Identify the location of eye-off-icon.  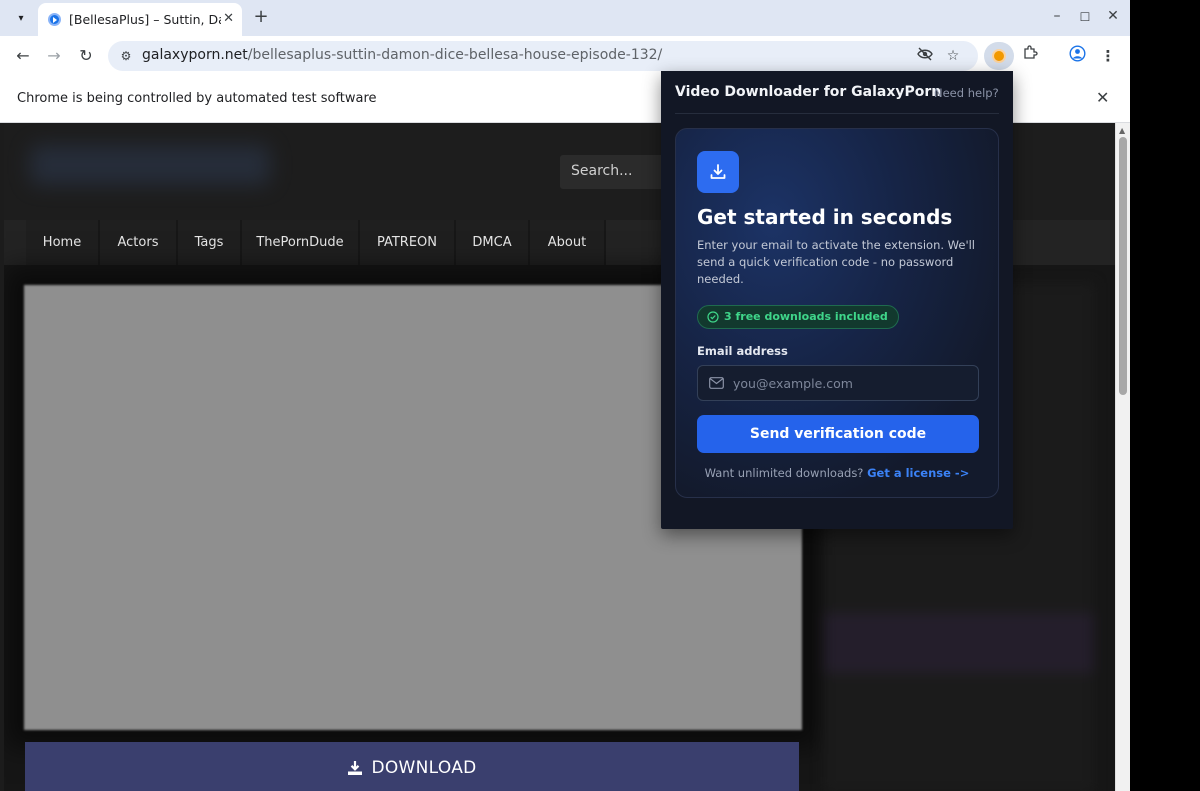
(925, 56).